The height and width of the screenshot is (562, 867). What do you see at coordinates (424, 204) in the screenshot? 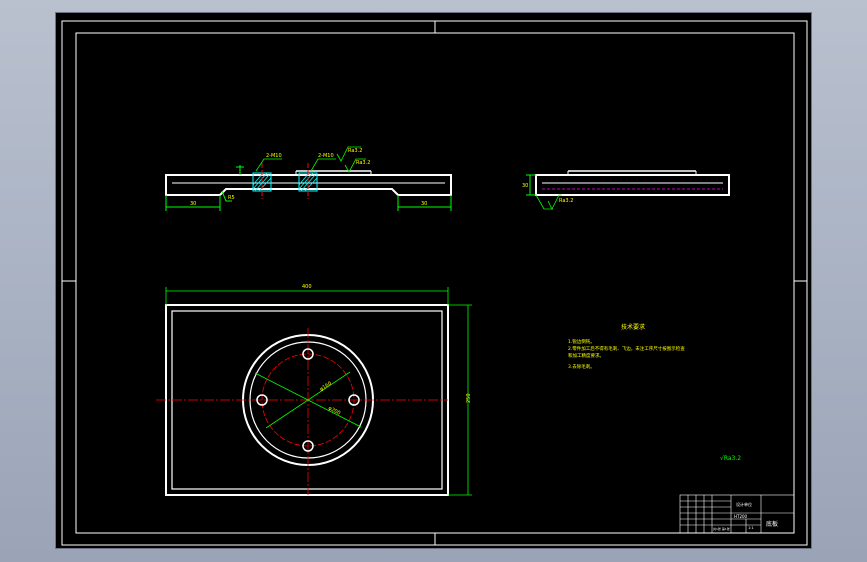
I see `dim-right-label: 30` at bounding box center [424, 204].